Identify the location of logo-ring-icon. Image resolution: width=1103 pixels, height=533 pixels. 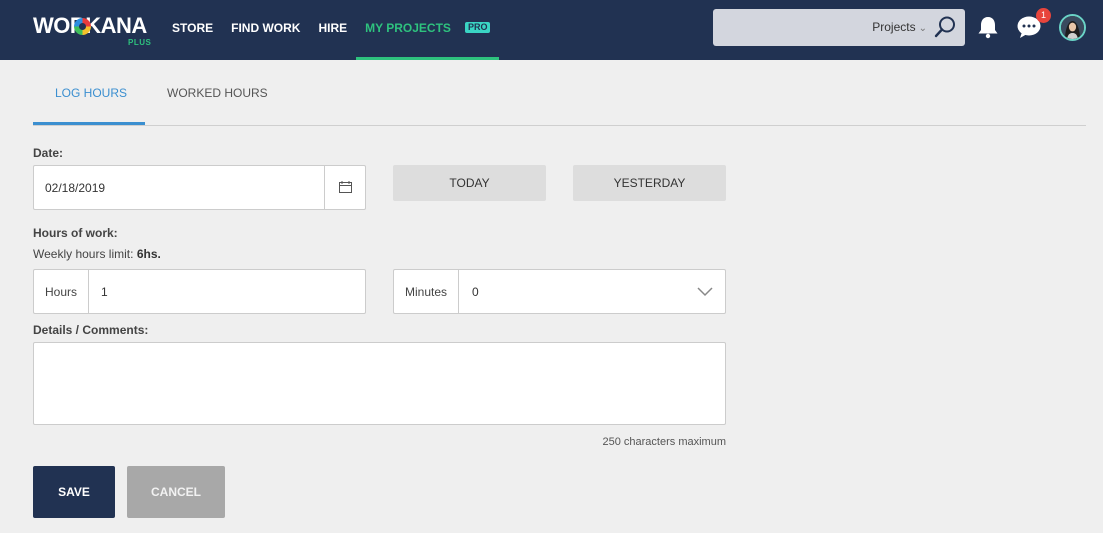
(82, 26).